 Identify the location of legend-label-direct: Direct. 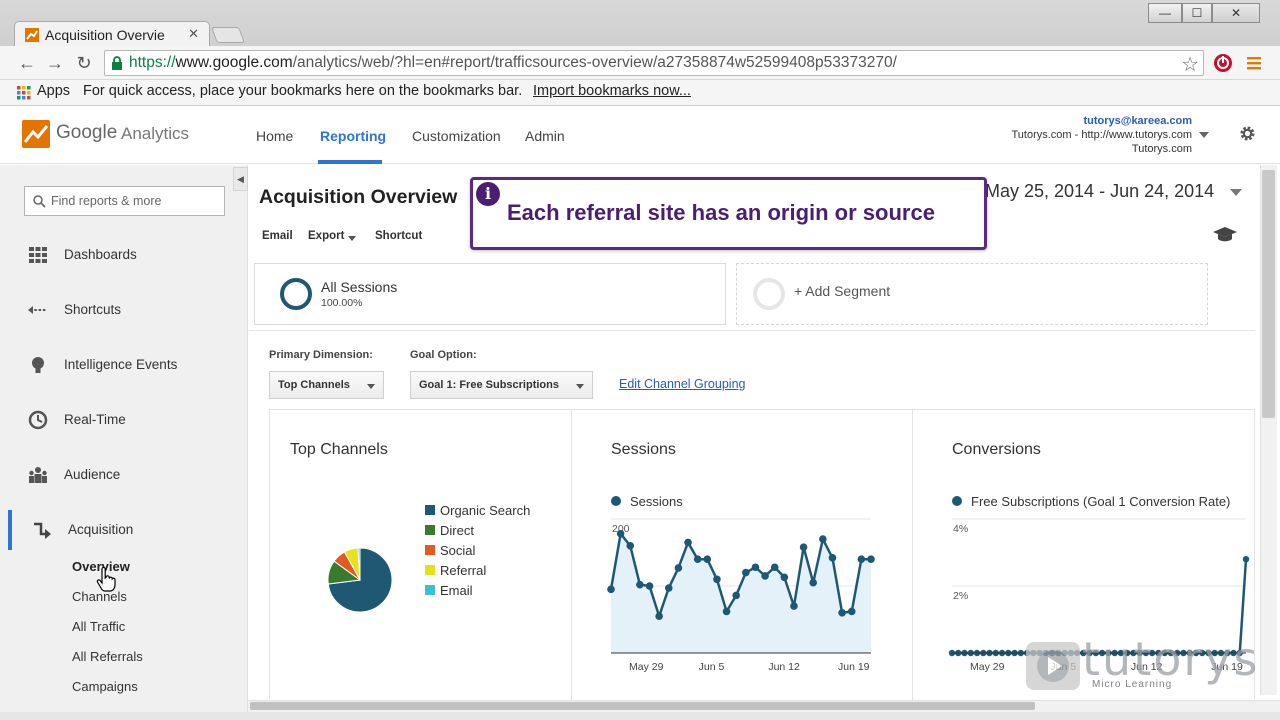
(457, 530).